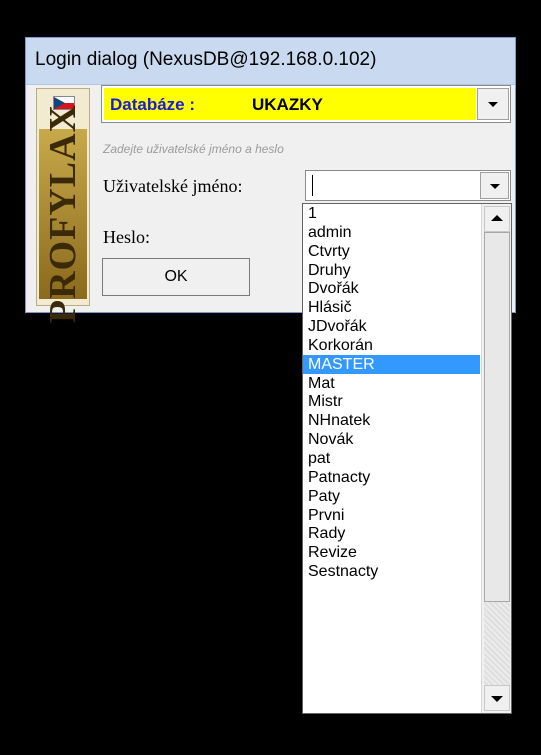 This screenshot has width=541, height=755. Describe the element at coordinates (173, 186) in the screenshot. I see `username-label: Uživatelské jméno:` at that location.